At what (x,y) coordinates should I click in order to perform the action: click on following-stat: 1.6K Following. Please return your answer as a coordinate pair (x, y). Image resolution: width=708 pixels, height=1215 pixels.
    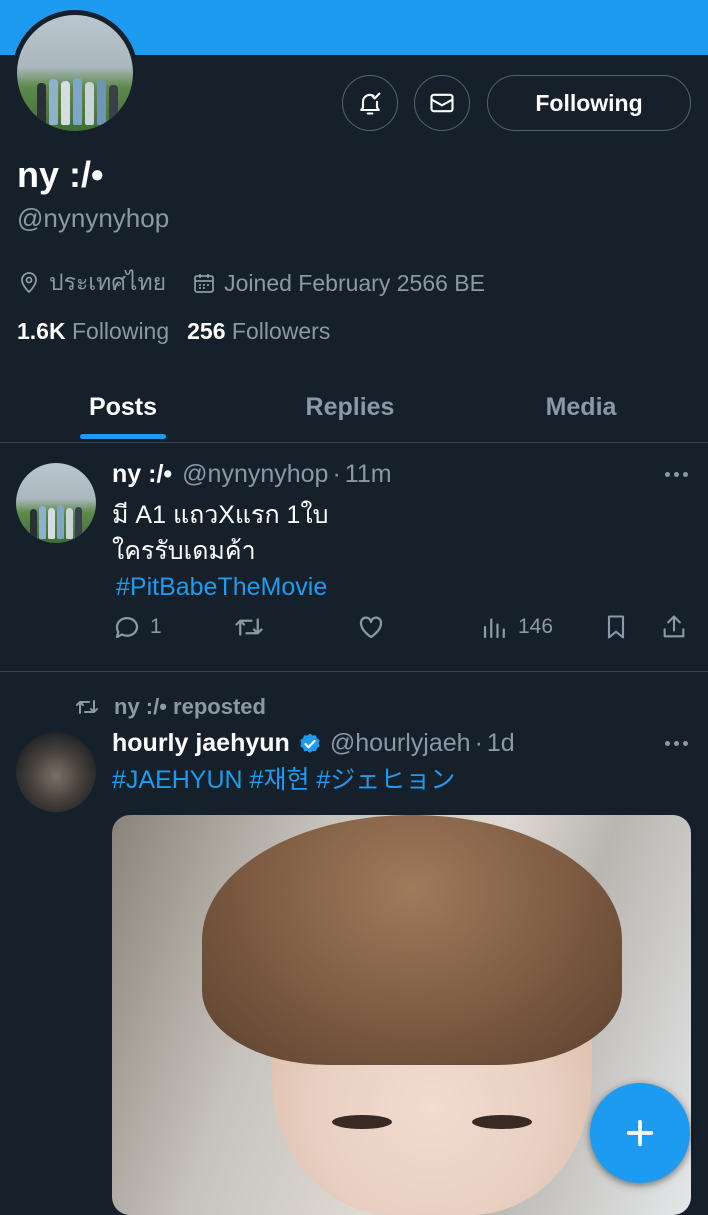
    Looking at the image, I should click on (93, 331).